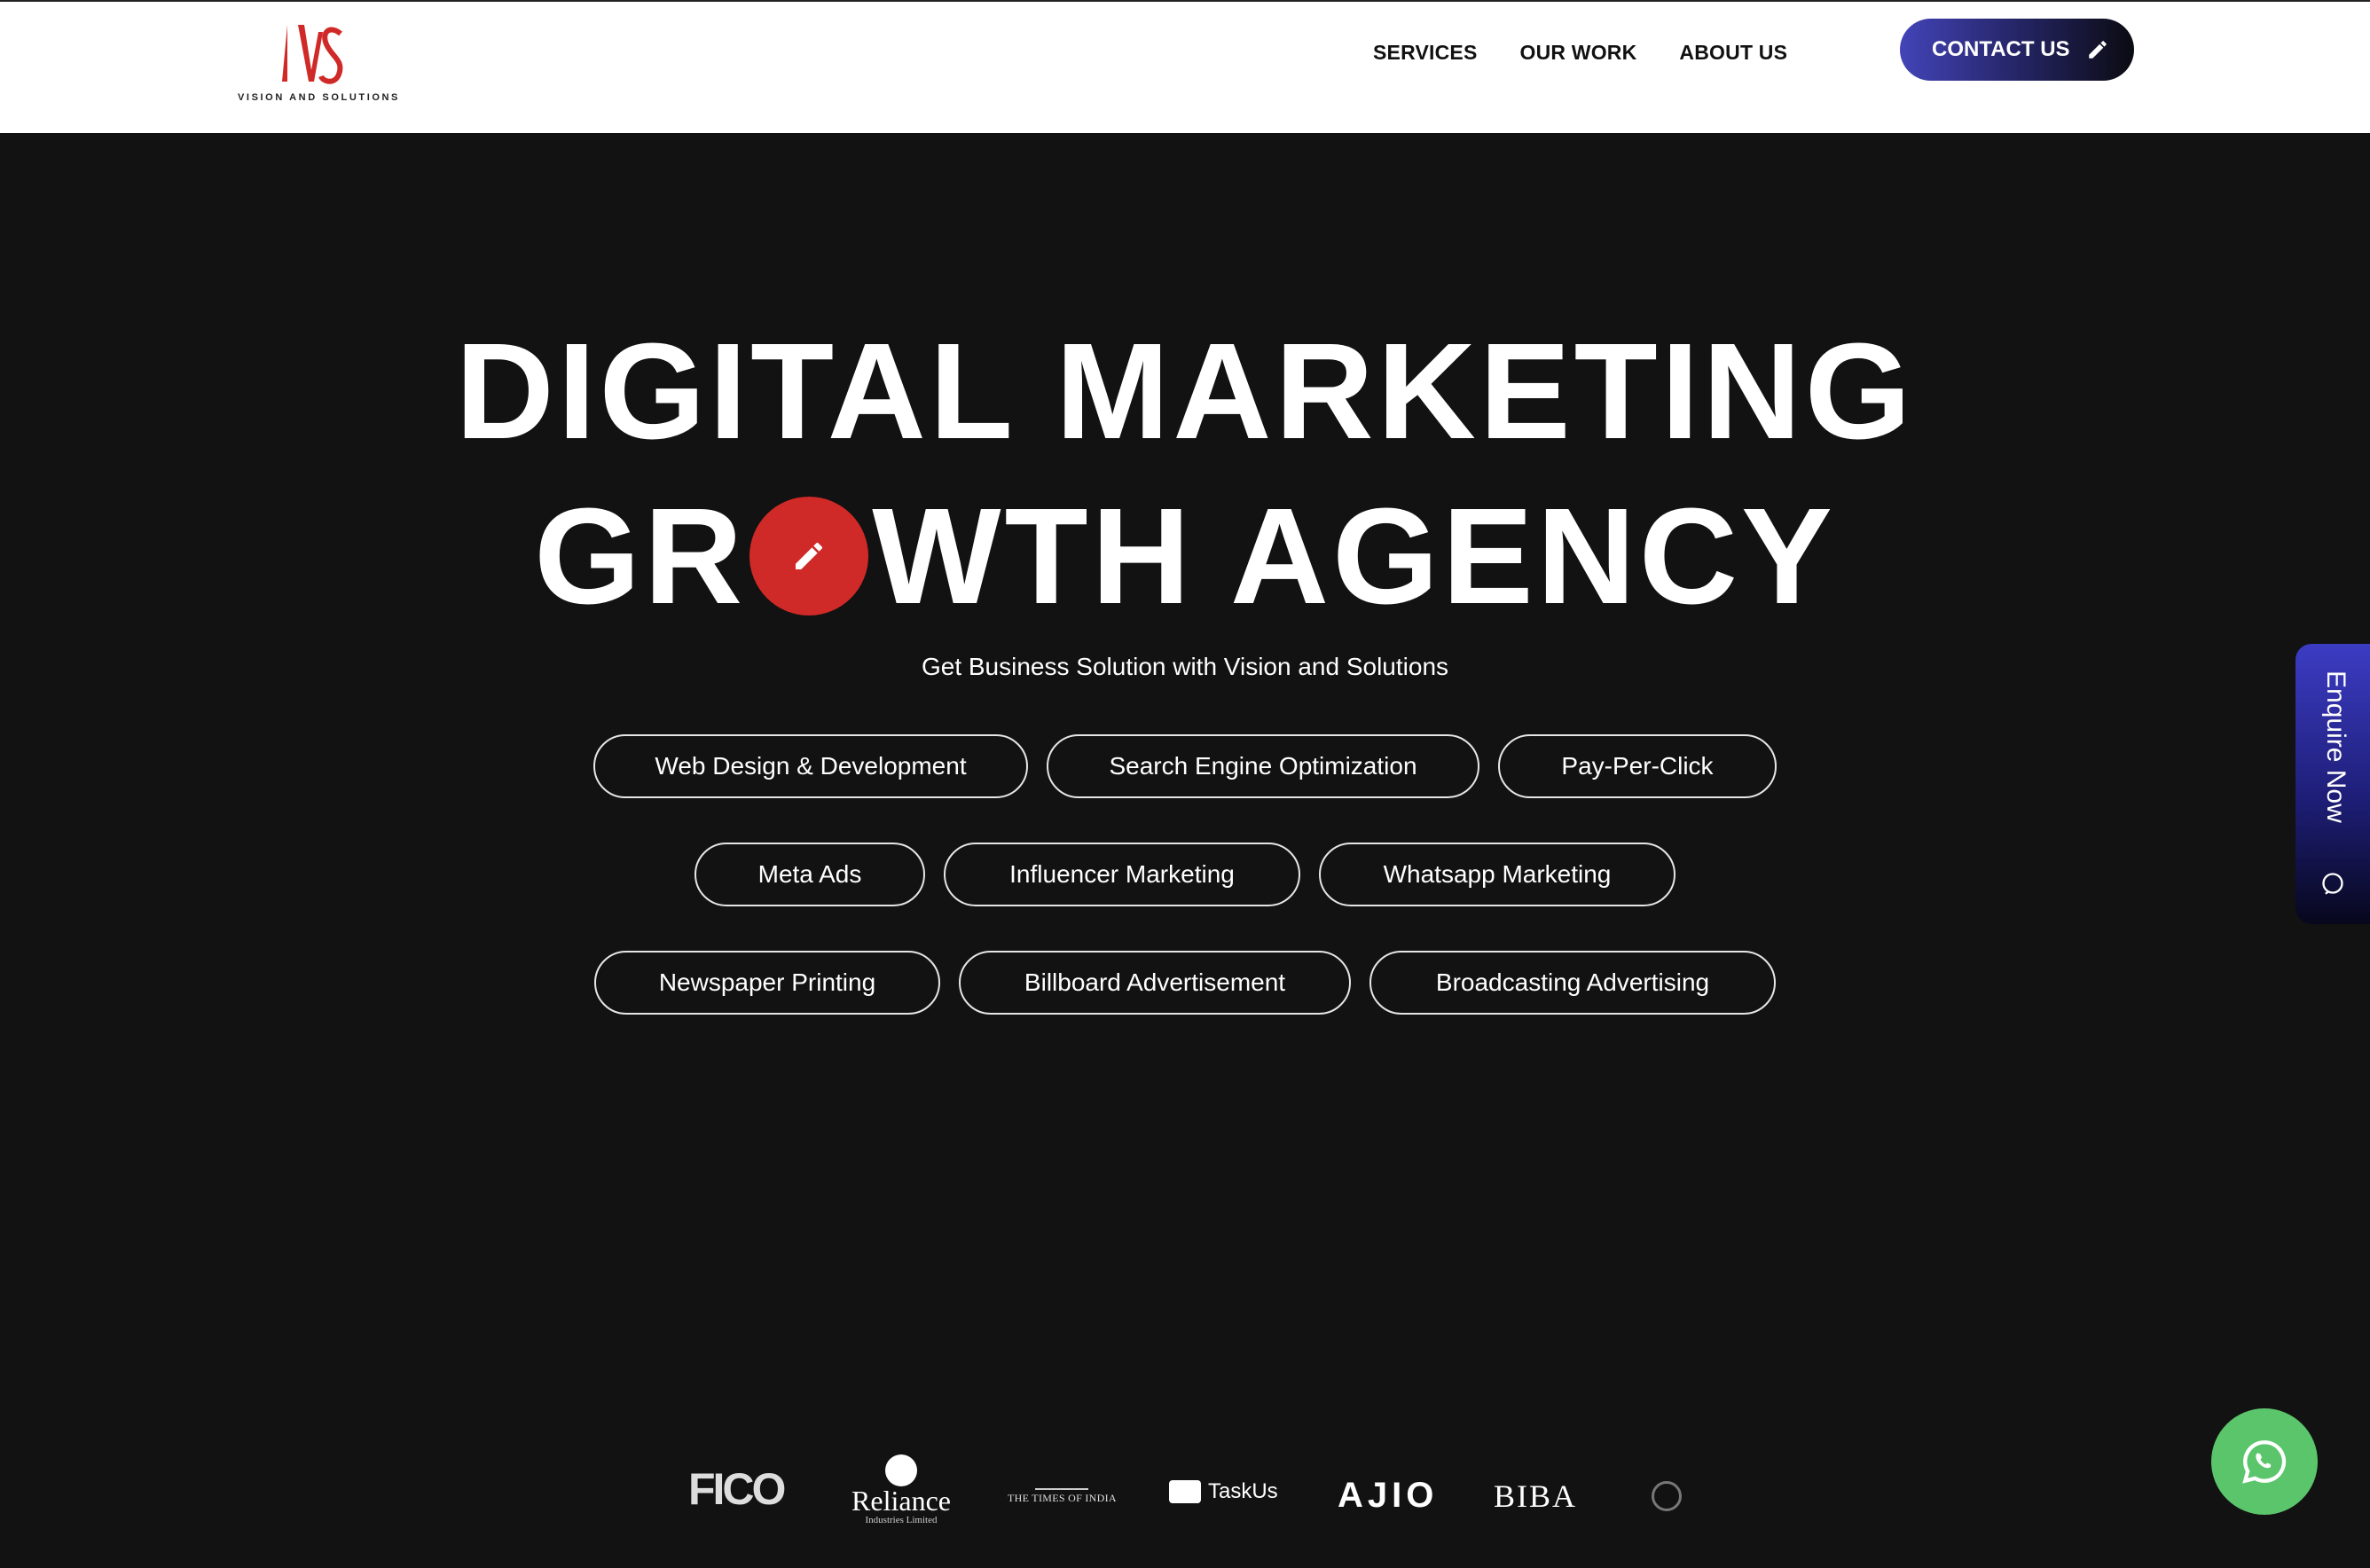  I want to click on whatsapp-chat-button, so click(2264, 1462).